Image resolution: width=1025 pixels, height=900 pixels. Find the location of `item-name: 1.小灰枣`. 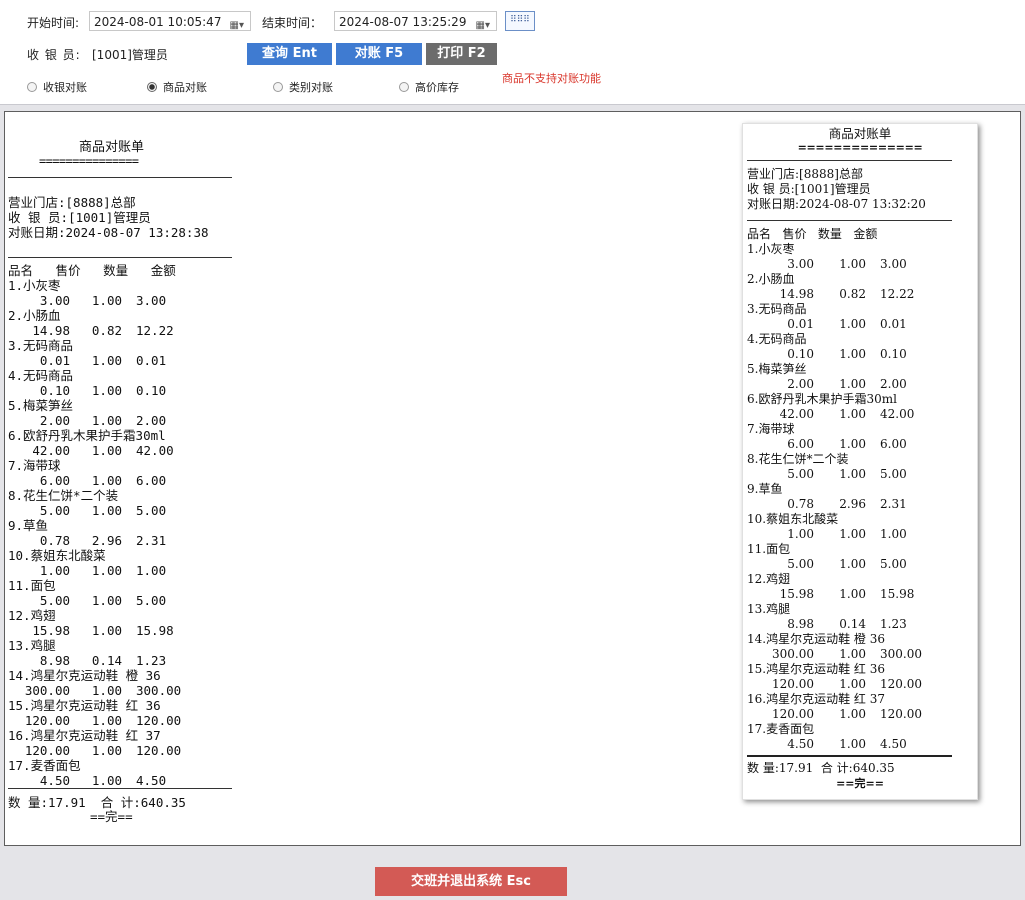

item-name: 1.小灰枣 is located at coordinates (771, 249).